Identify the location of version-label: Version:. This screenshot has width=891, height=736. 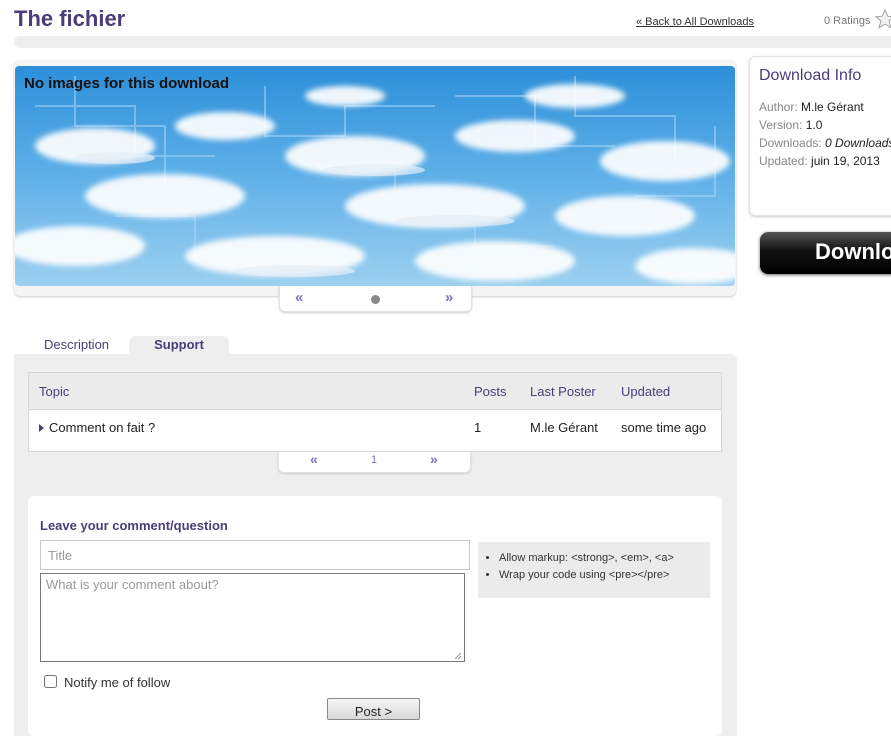
(781, 125).